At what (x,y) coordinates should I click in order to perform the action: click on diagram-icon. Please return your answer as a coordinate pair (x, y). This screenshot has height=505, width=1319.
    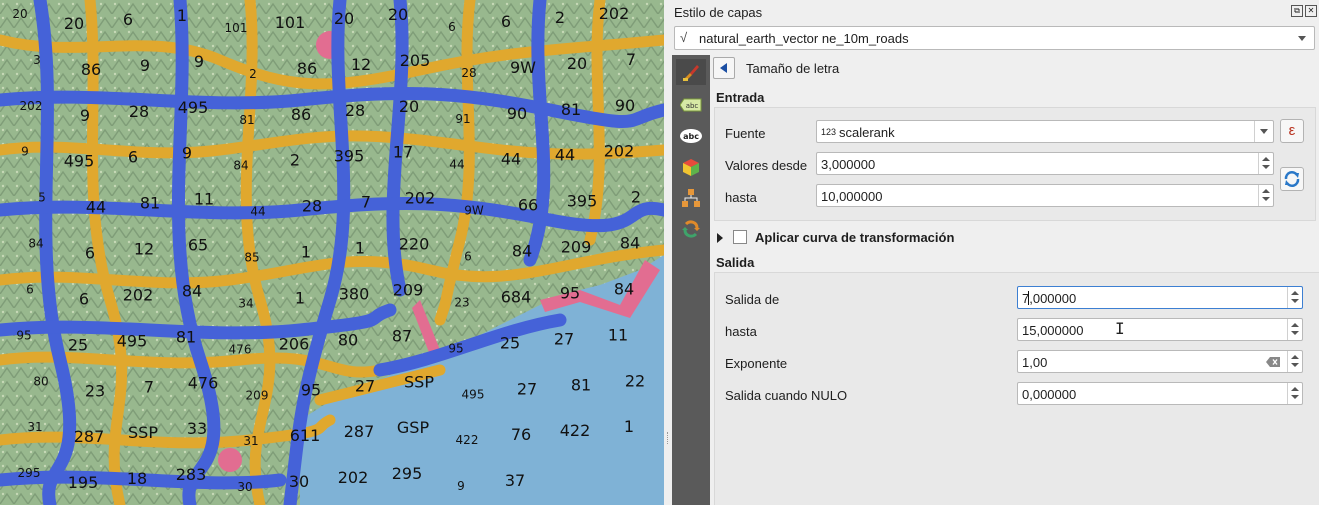
    Looking at the image, I should click on (691, 198).